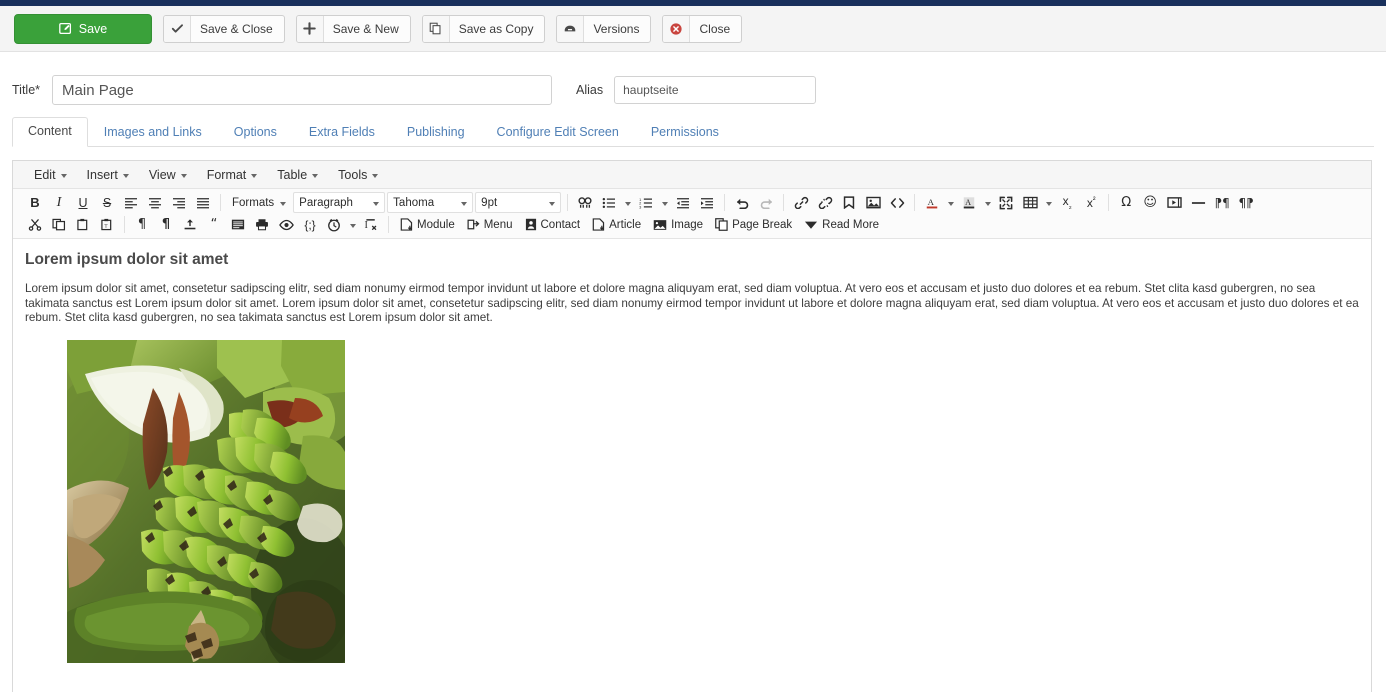 The height and width of the screenshot is (692, 1386). I want to click on text-color-icon: A, so click(932, 202).